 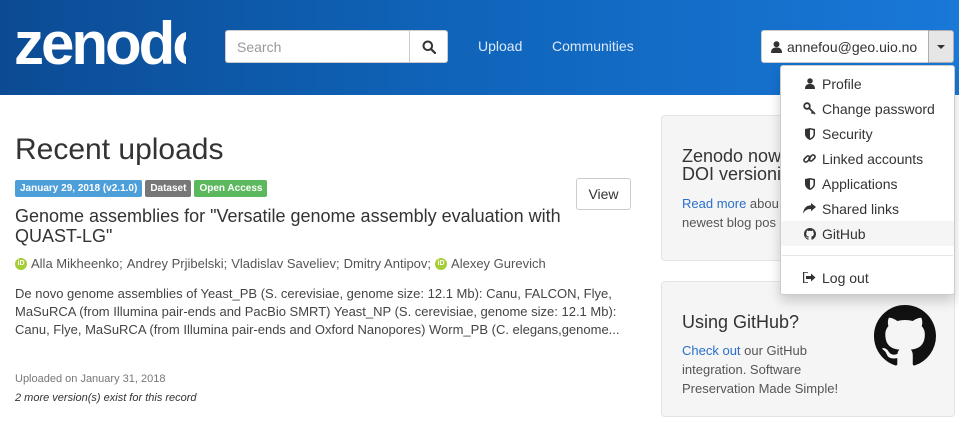 What do you see at coordinates (867, 255) in the screenshot?
I see `menu-divider` at bounding box center [867, 255].